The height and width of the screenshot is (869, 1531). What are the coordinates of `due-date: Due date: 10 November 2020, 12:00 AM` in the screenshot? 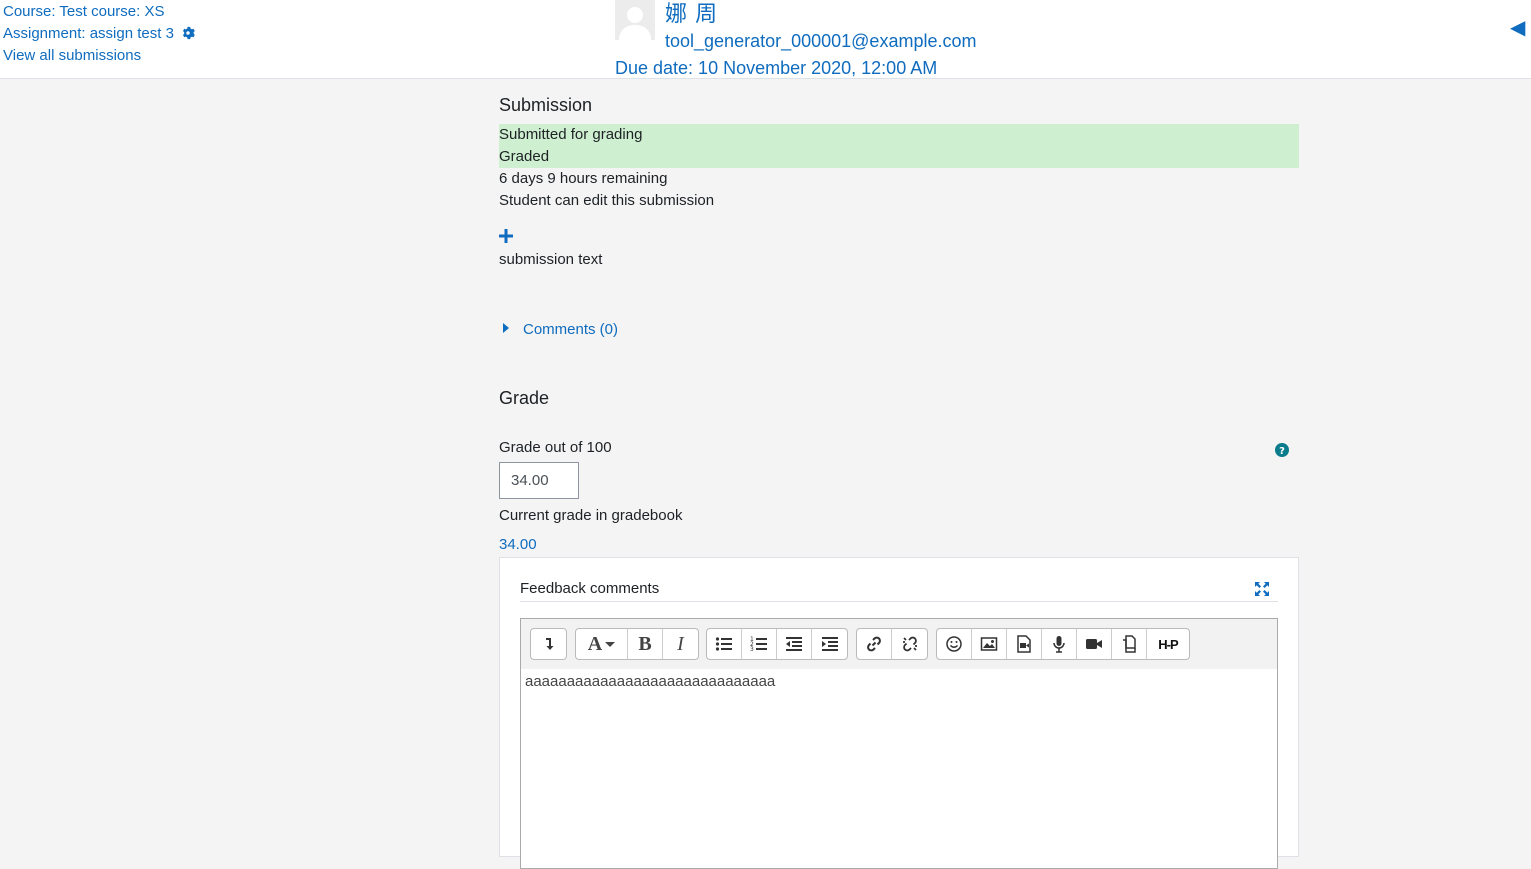 It's located at (776, 68).